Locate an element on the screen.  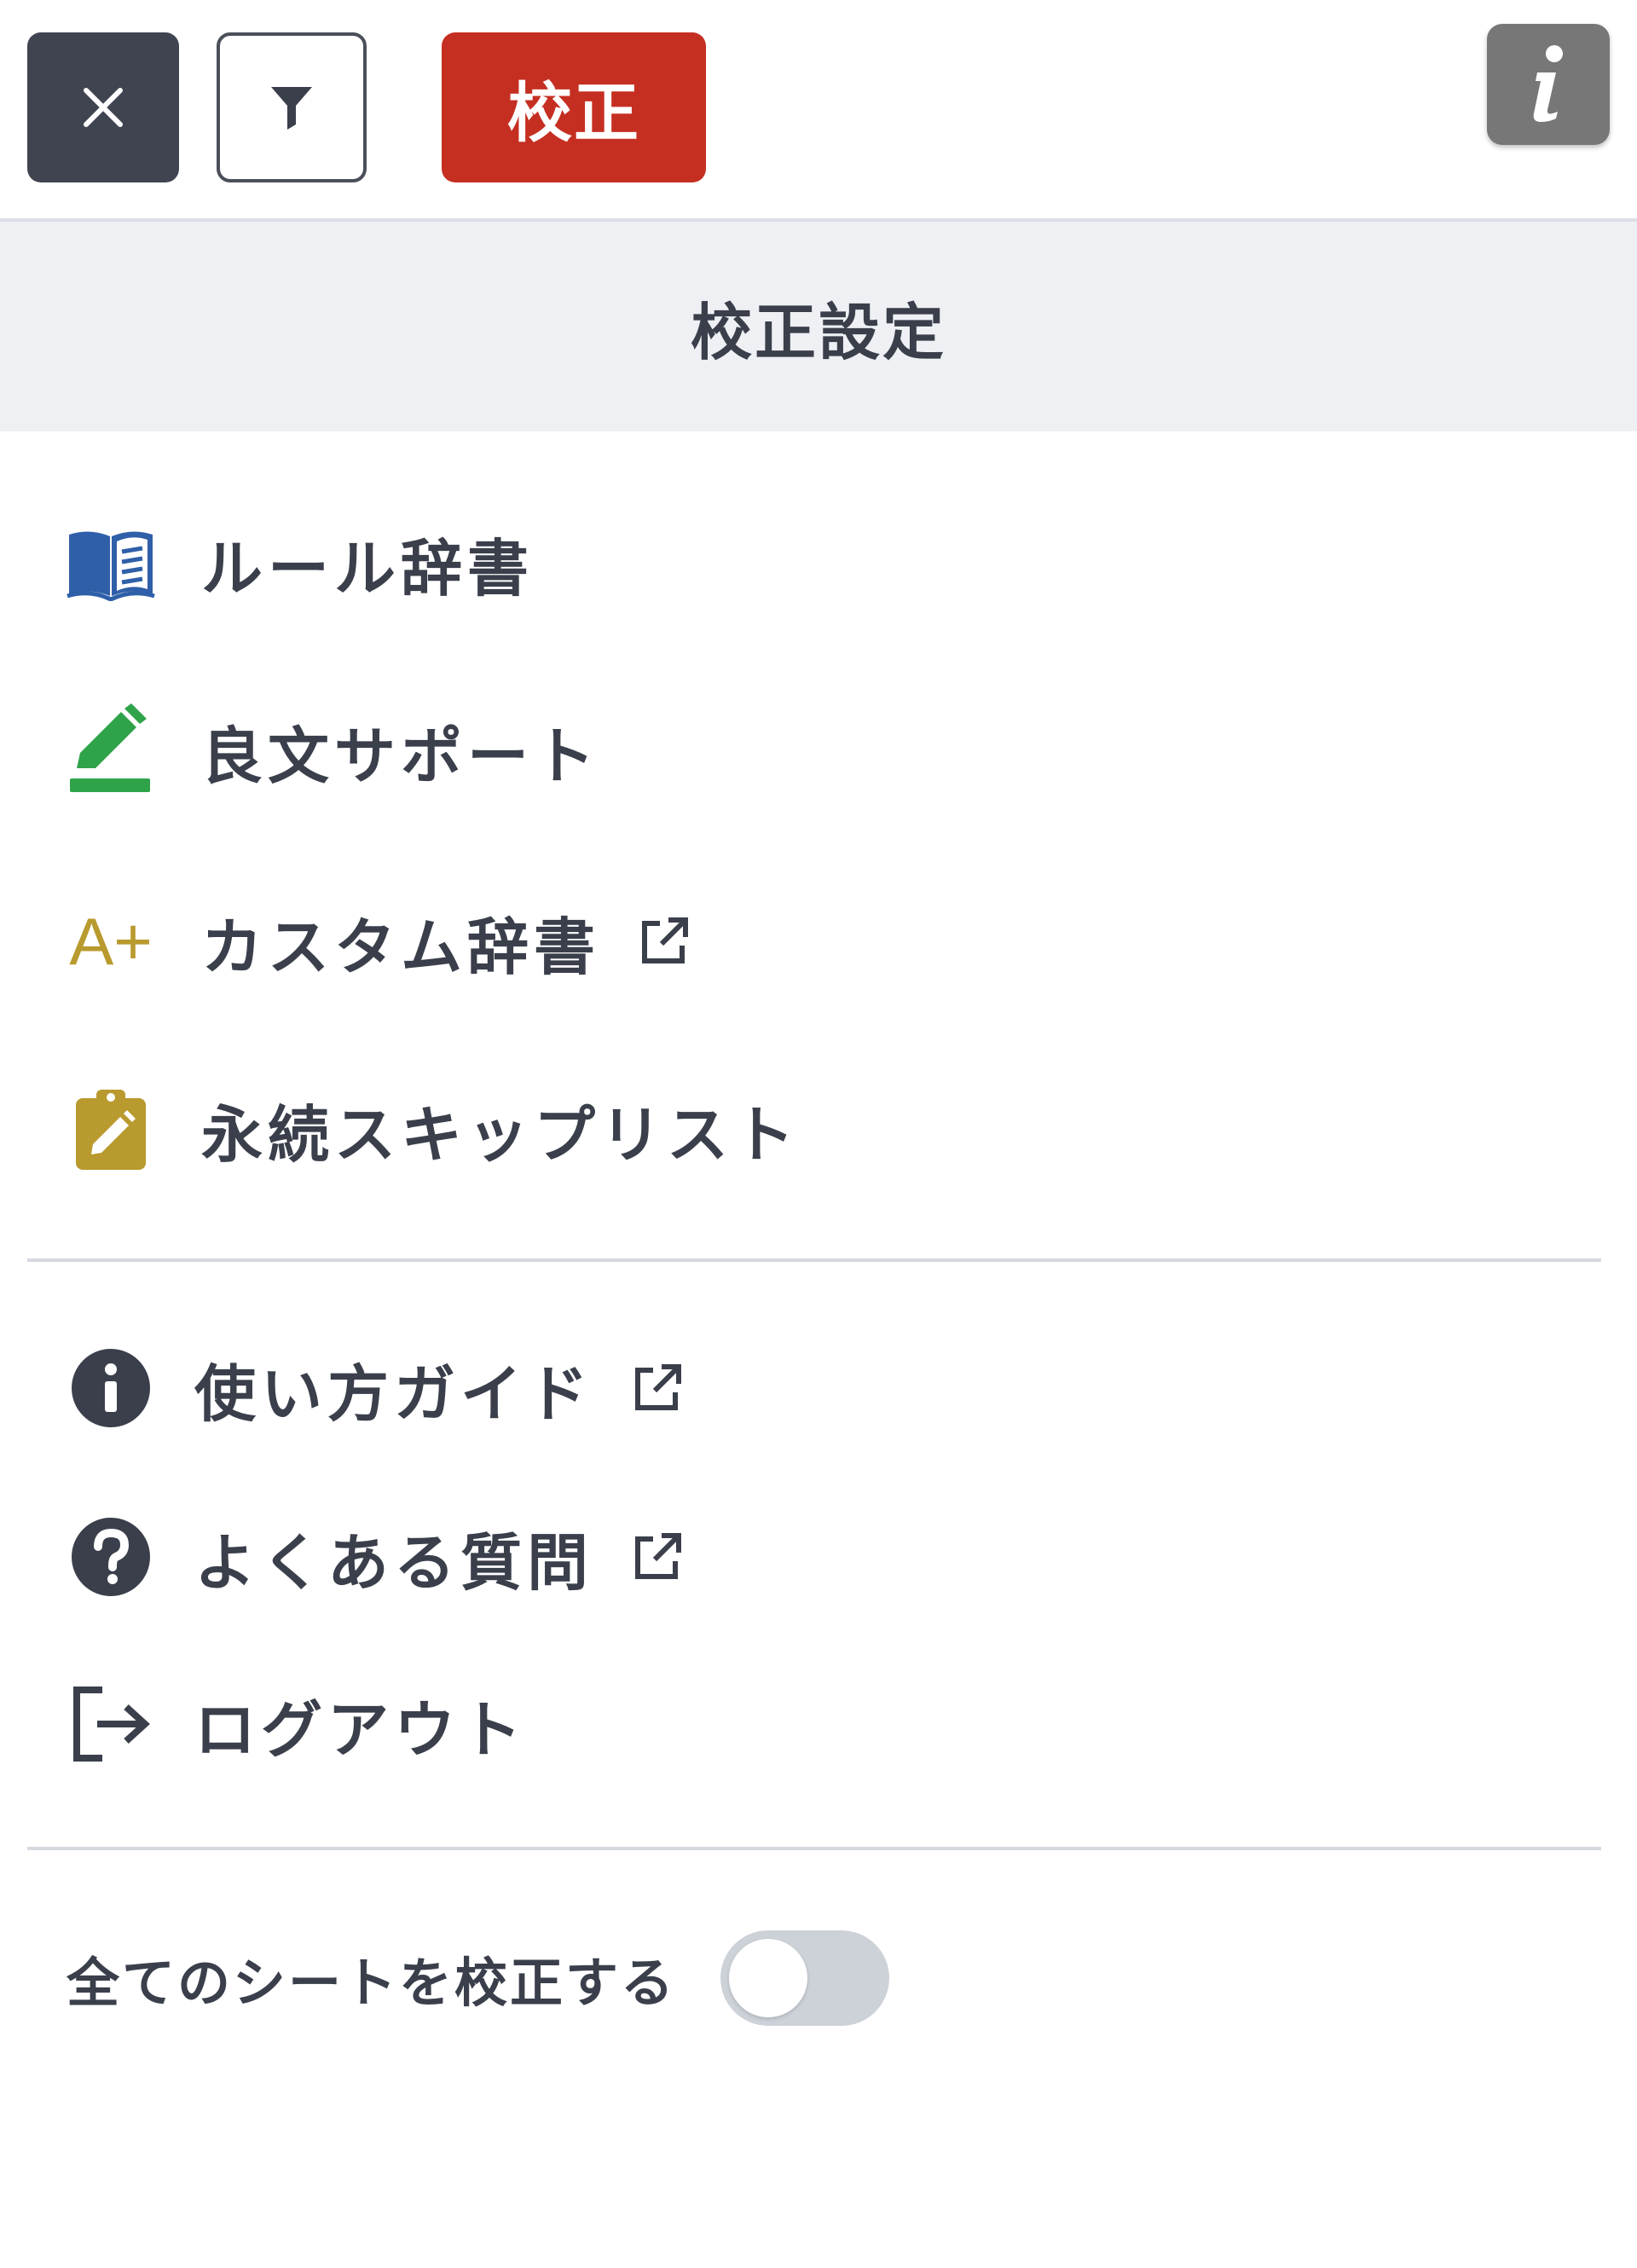
menu-item-label: 使い方ガイド is located at coordinates (394, 1393).